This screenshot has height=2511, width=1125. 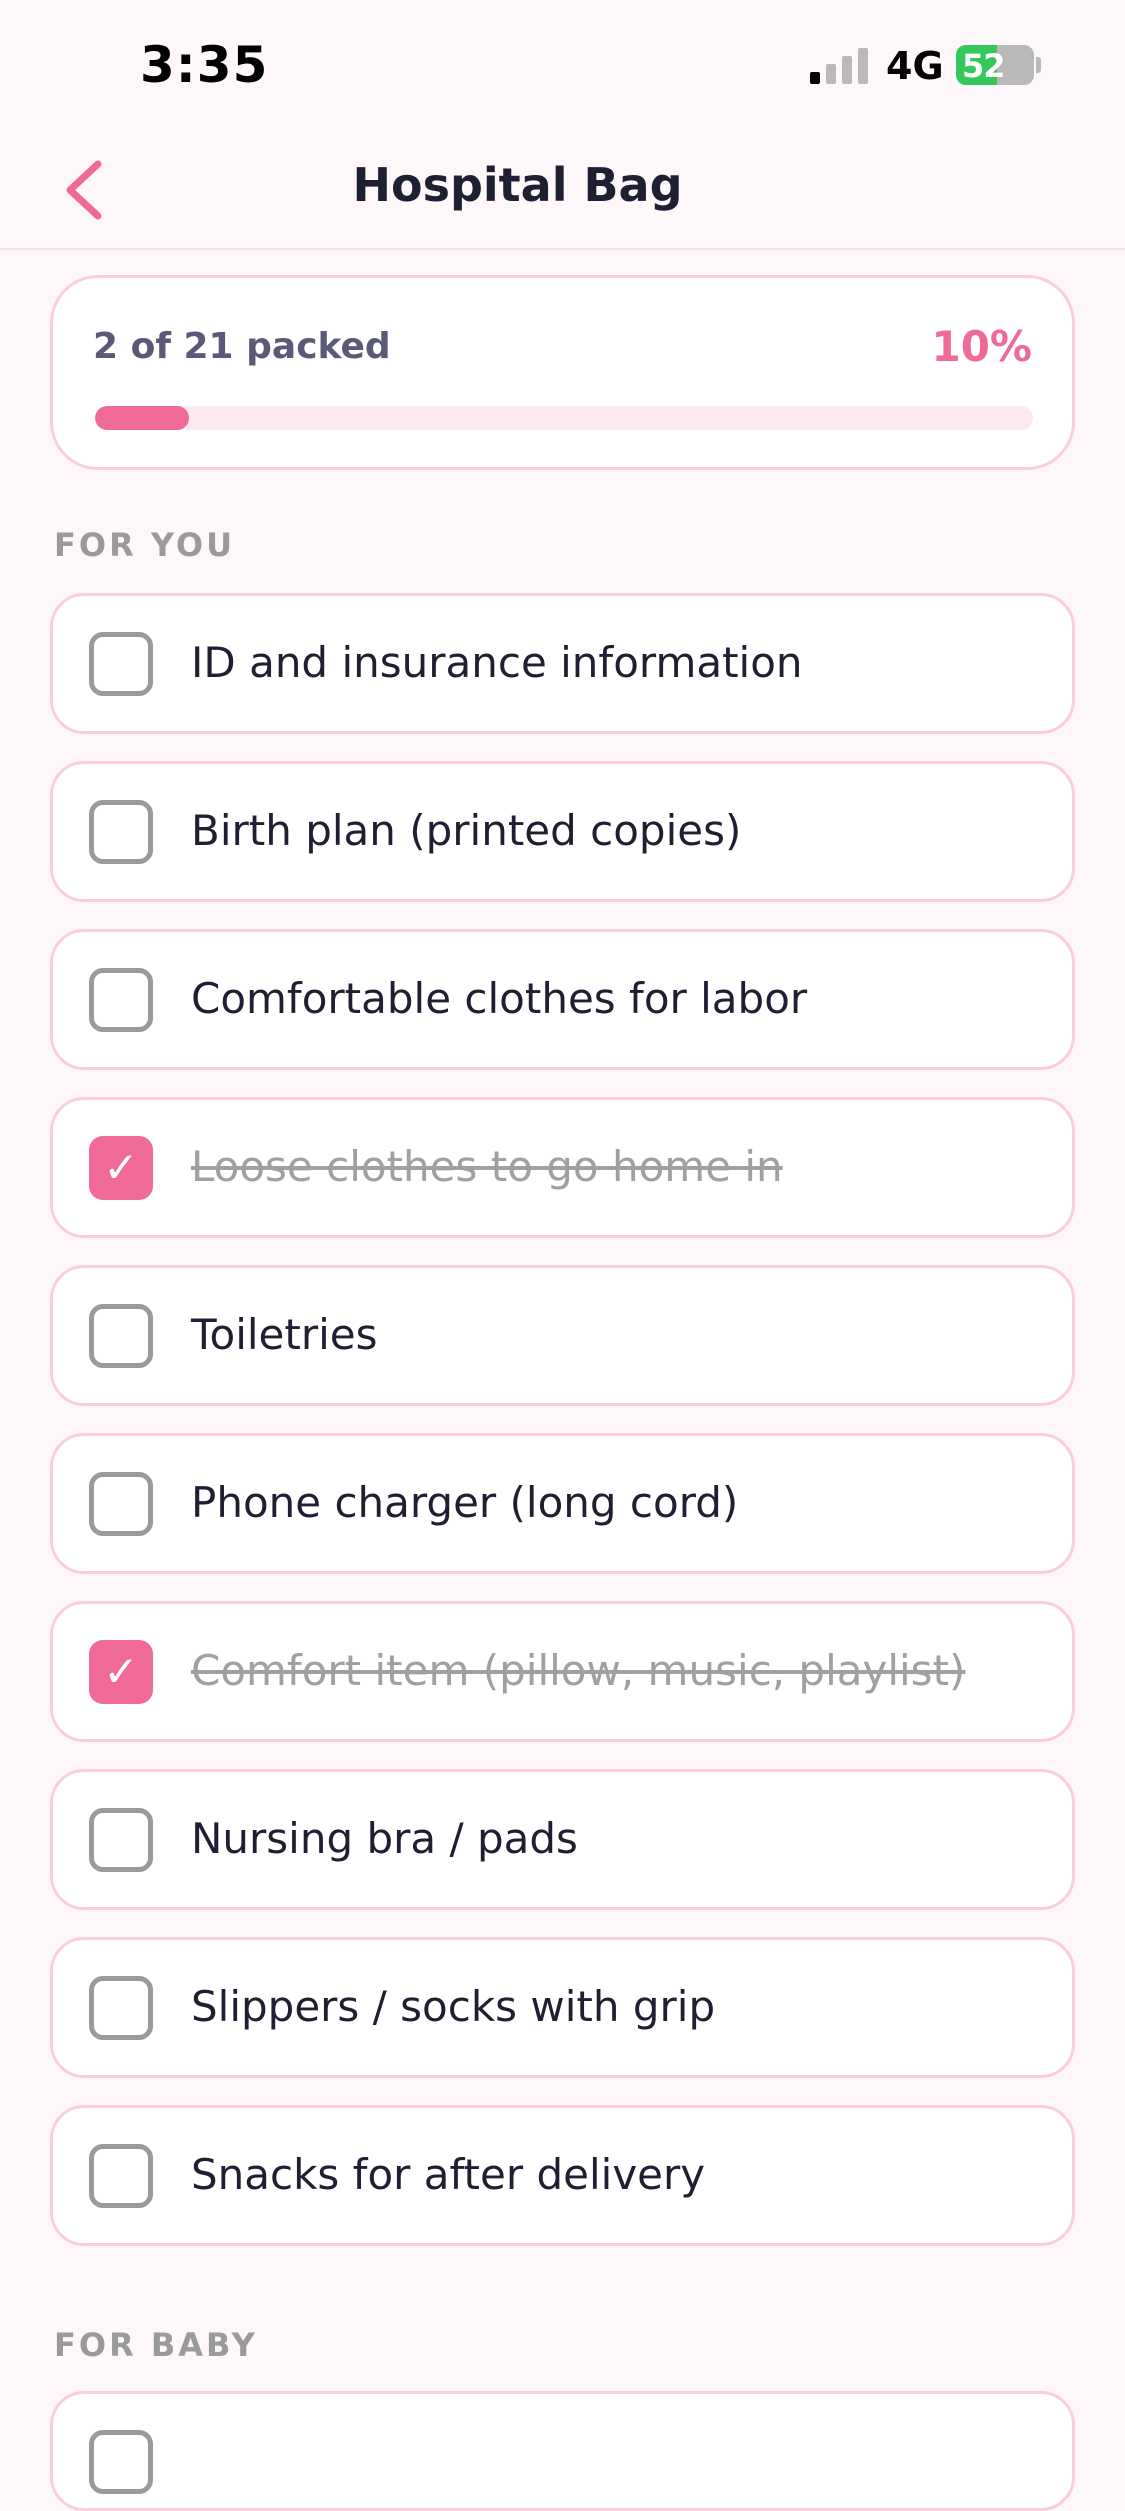 I want to click on signal-strength-icon, so click(x=839, y=66).